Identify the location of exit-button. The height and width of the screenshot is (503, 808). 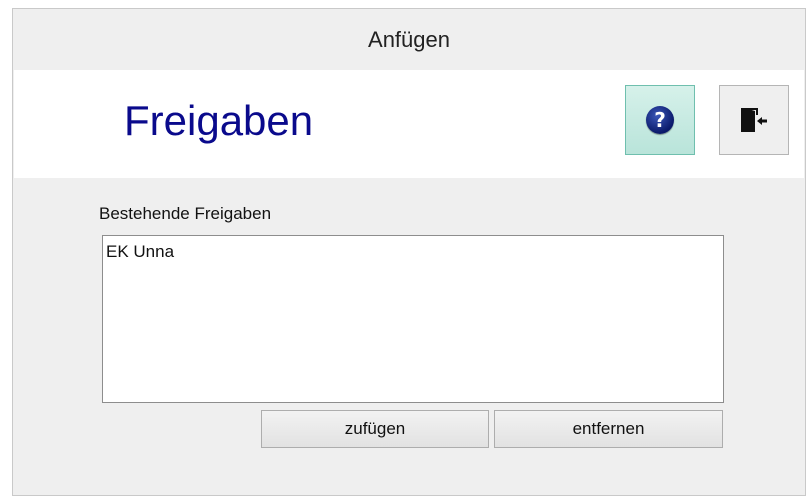
(754, 120).